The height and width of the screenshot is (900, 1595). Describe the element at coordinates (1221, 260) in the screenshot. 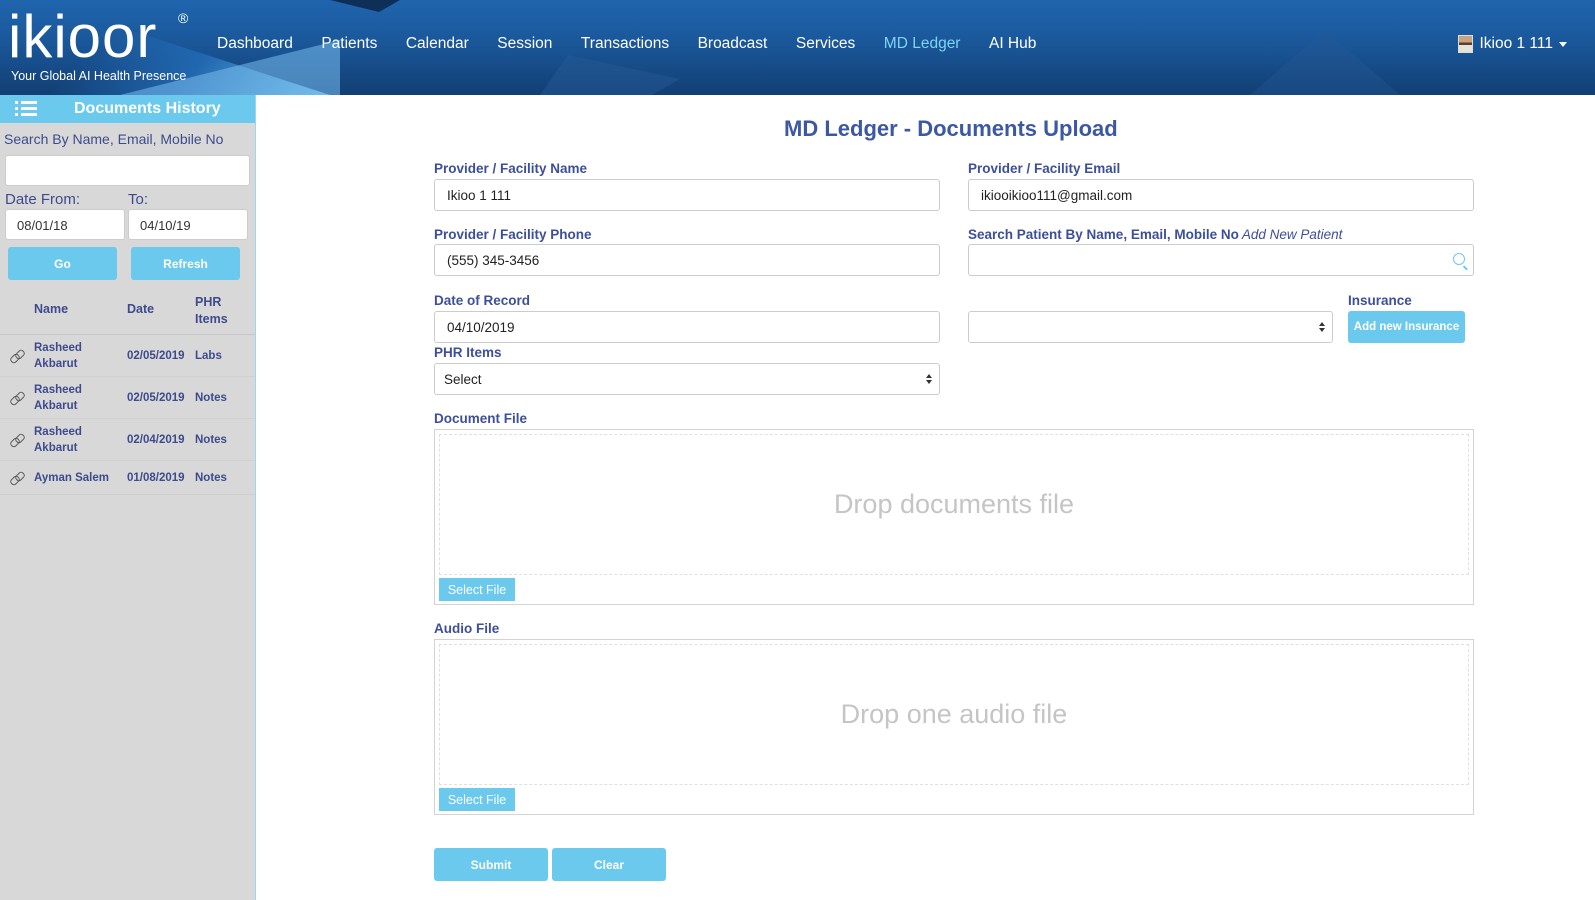

I see `patient-search-input` at that location.